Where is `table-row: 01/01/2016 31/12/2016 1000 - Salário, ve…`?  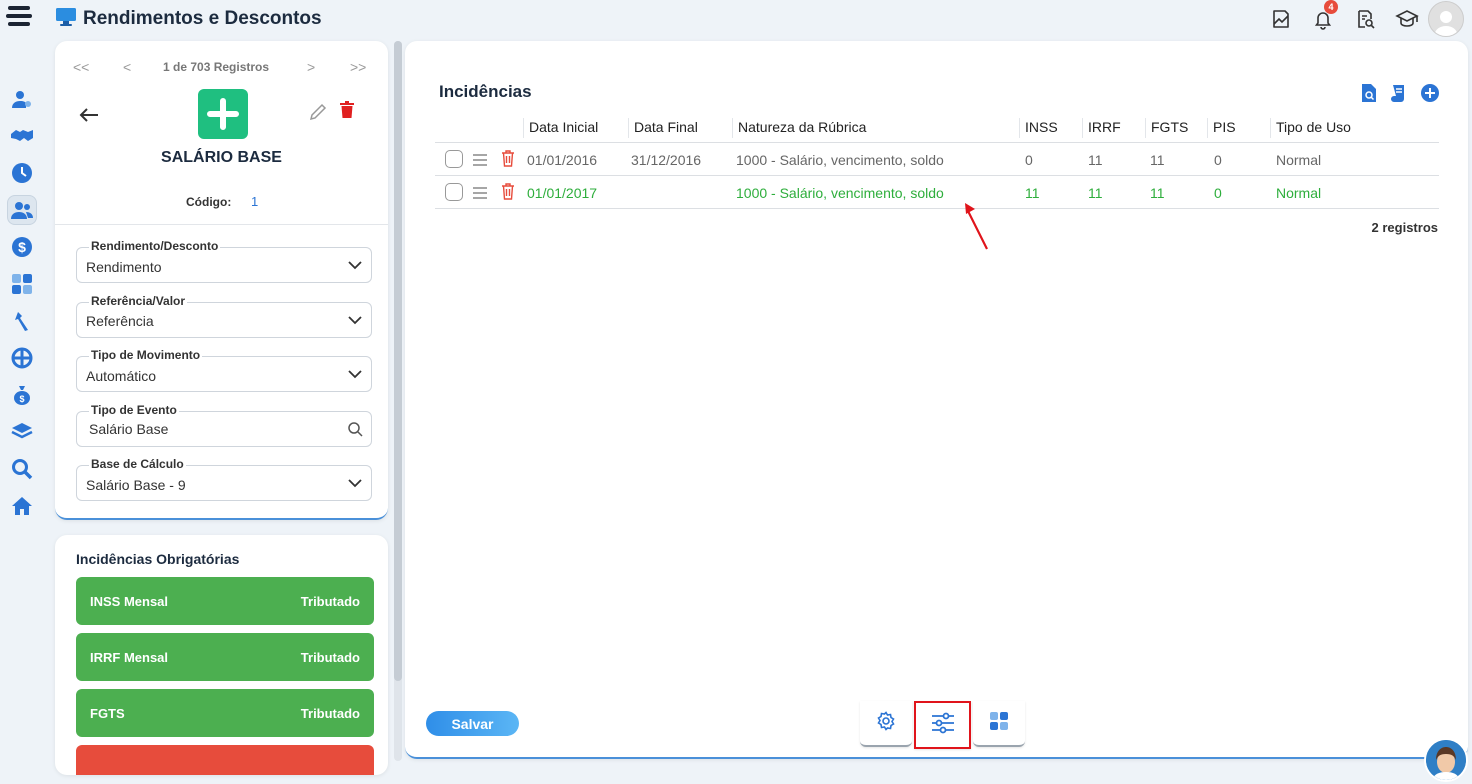
table-row: 01/01/2016 31/12/2016 1000 - Salário, ve… is located at coordinates (937, 159).